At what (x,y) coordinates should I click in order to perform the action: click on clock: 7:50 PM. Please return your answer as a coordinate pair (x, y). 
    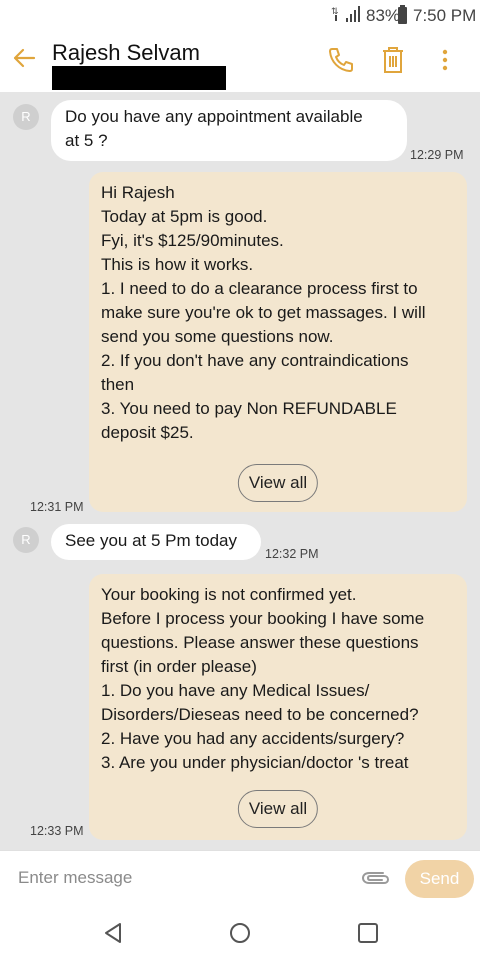
    Looking at the image, I should click on (445, 15).